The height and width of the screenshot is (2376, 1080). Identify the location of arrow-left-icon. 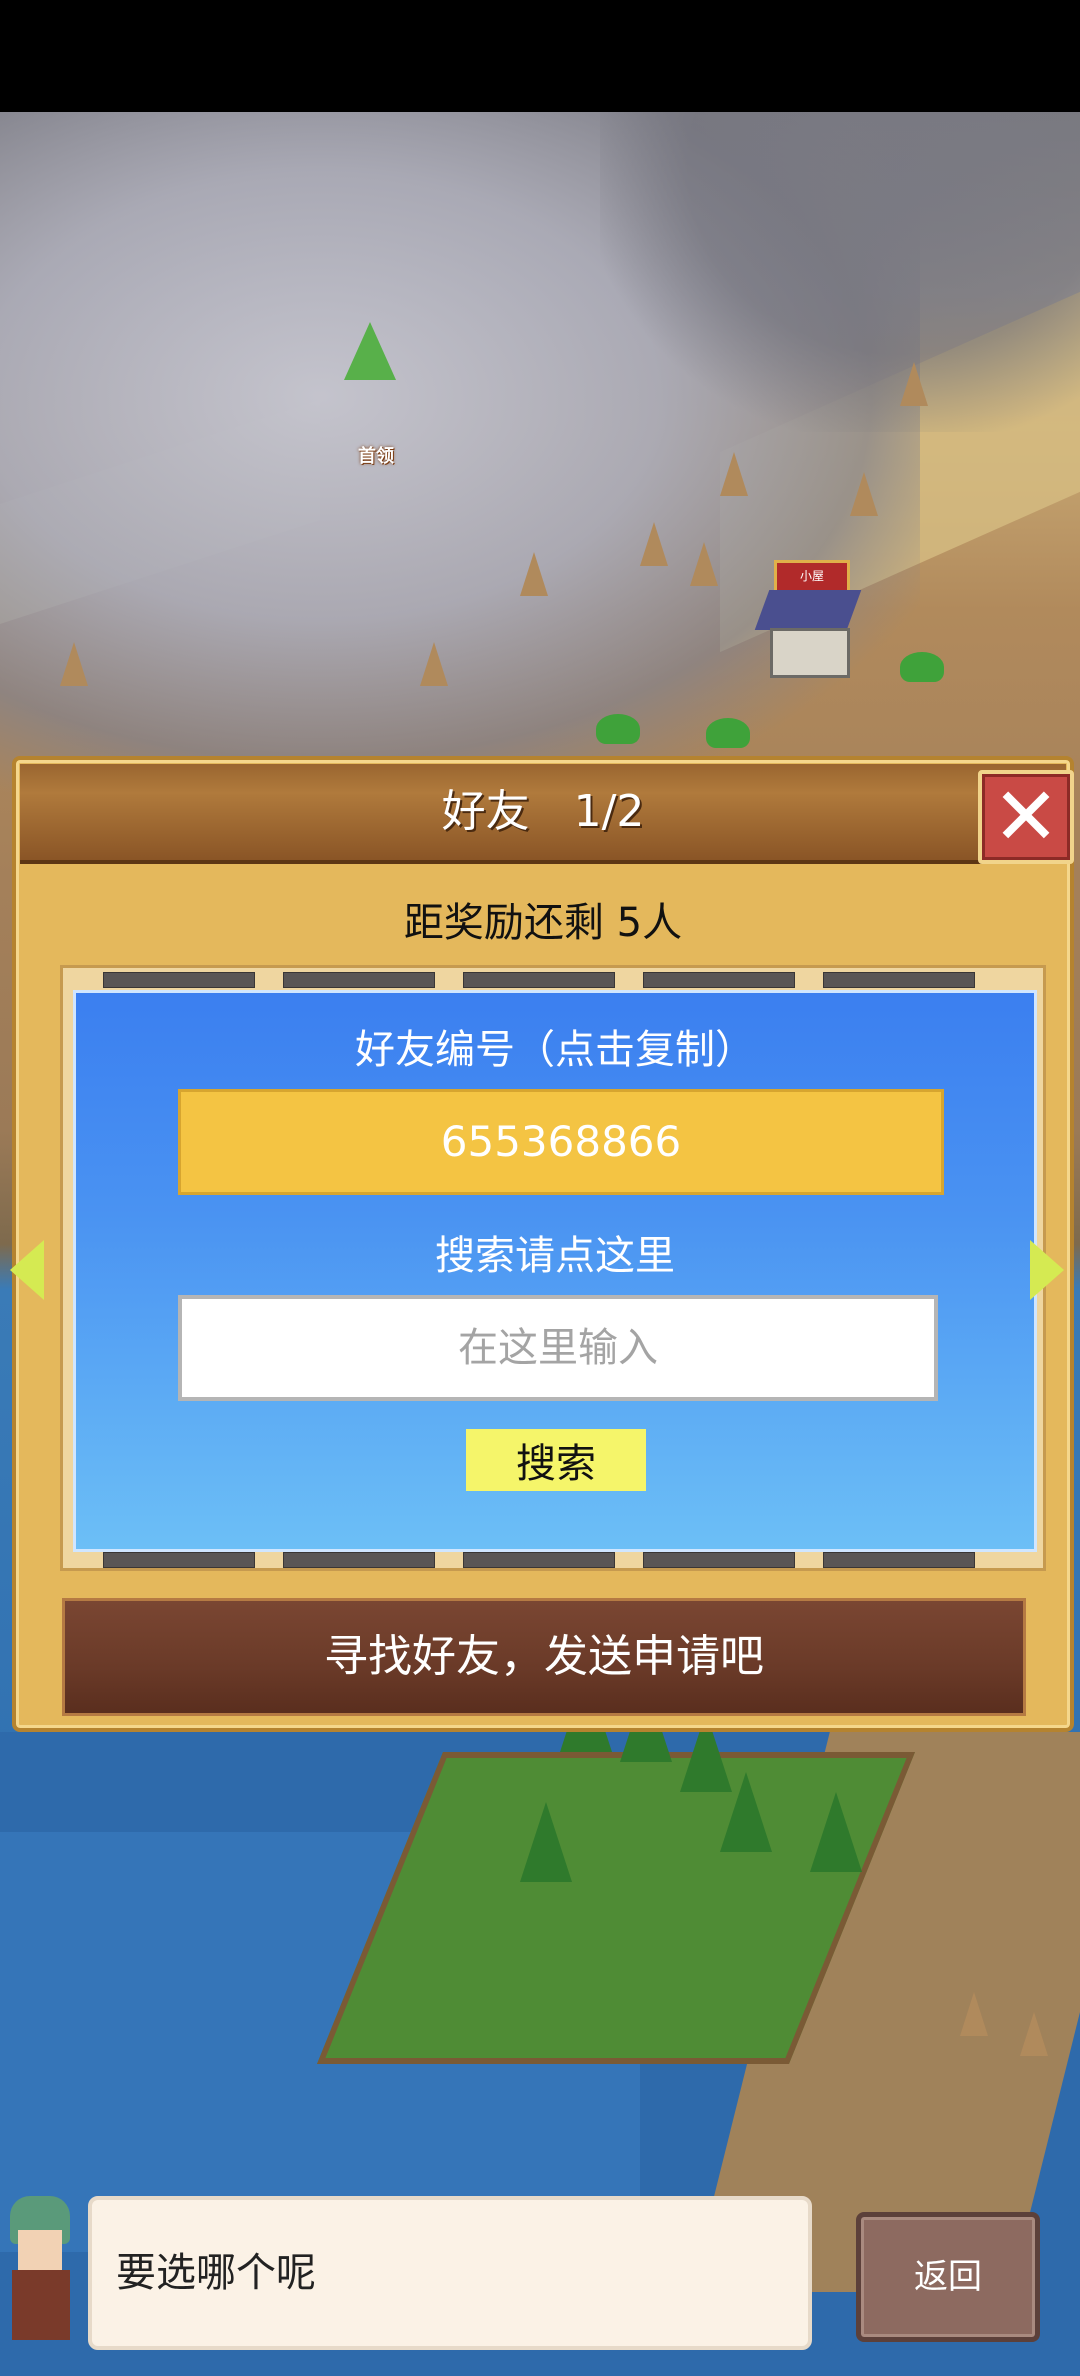
(27, 1270).